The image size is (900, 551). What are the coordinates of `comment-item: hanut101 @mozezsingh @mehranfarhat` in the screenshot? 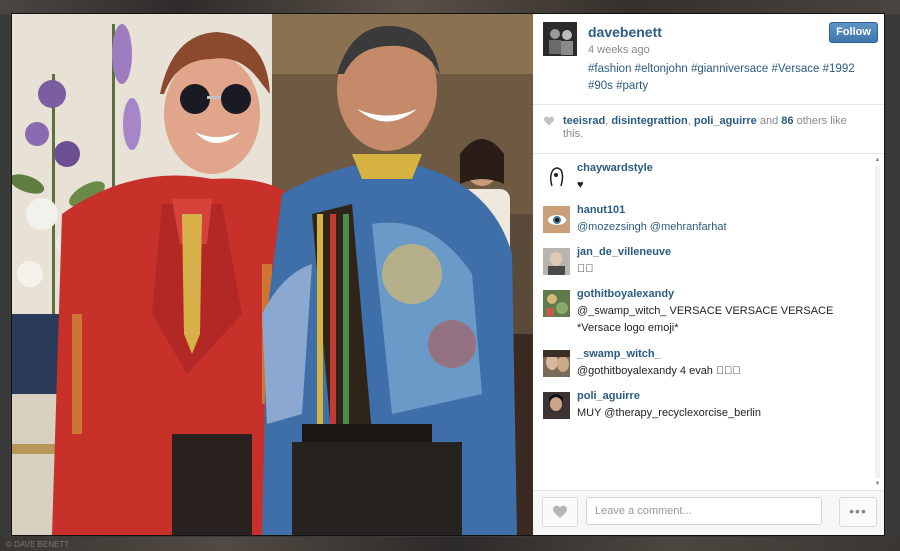 It's located at (703, 221).